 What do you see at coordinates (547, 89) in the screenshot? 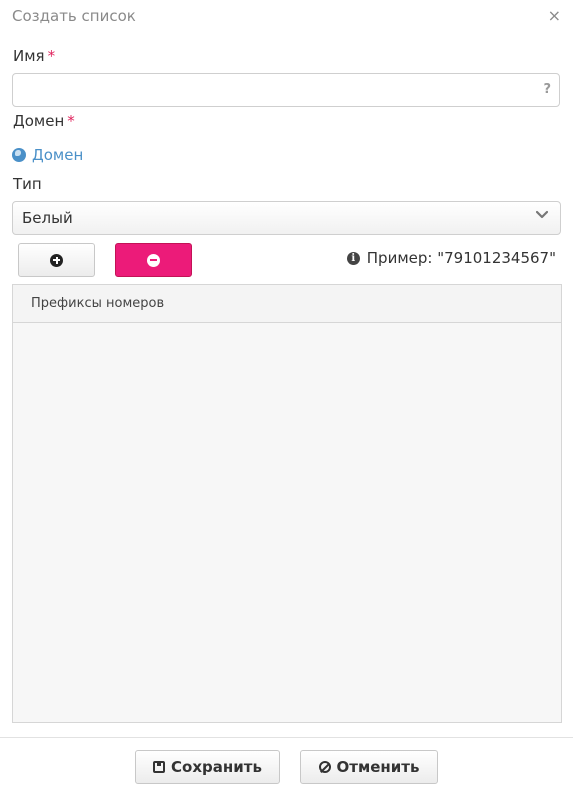
I see `help-icon: ?` at bounding box center [547, 89].